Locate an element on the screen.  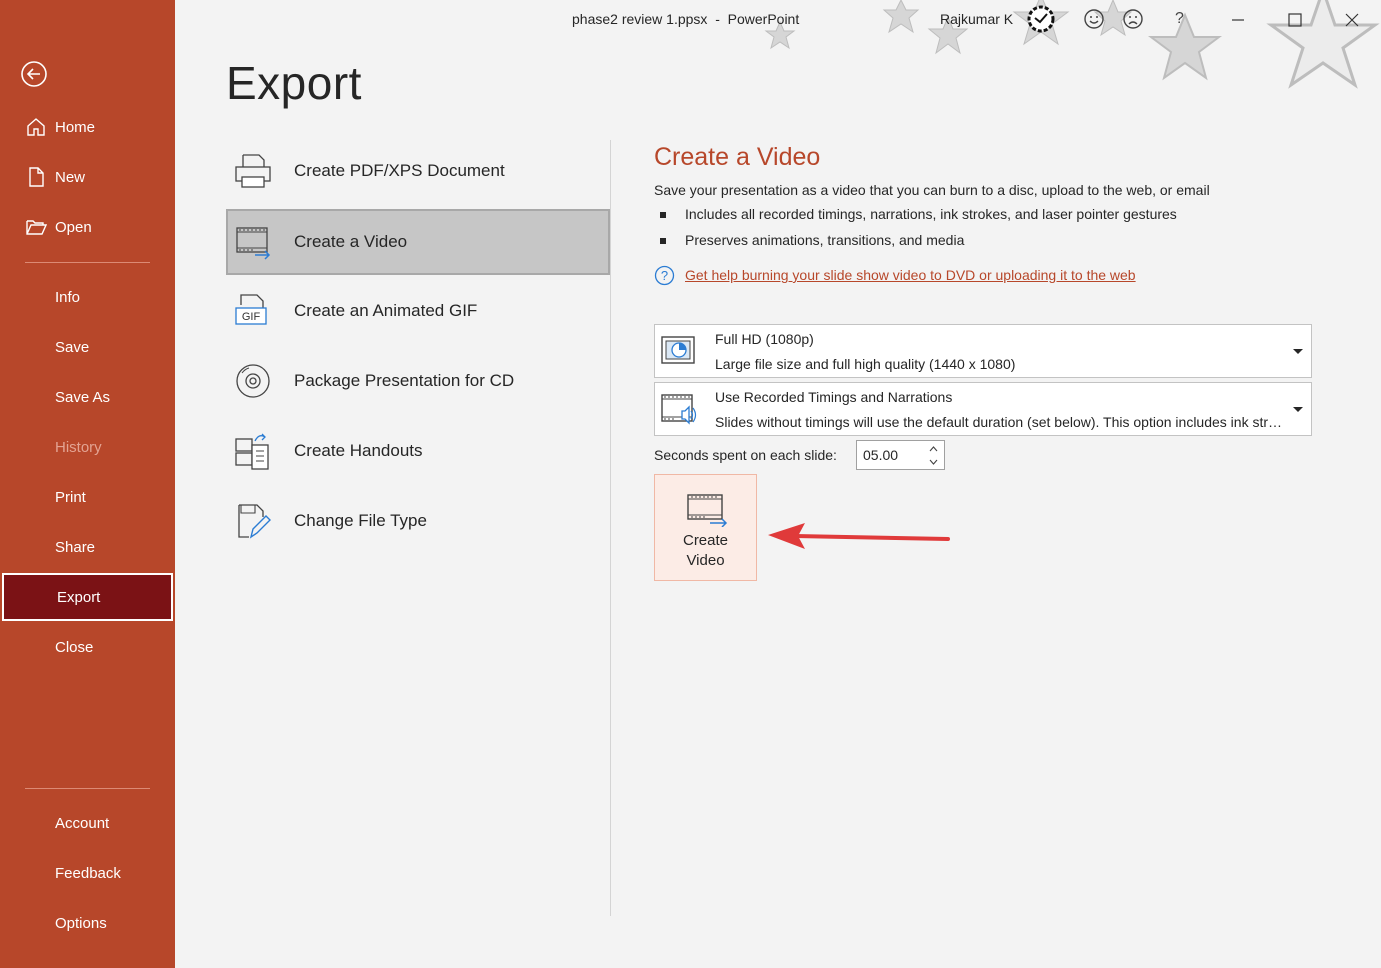
gif-icon: GIF is located at coordinates (251, 309).